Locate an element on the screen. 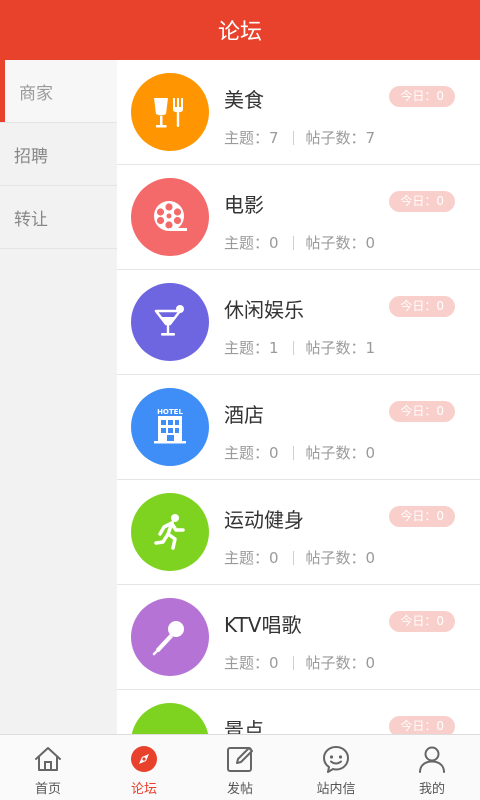 This screenshot has height=800, width=480. forum-name: 运动健身 is located at coordinates (264, 520).